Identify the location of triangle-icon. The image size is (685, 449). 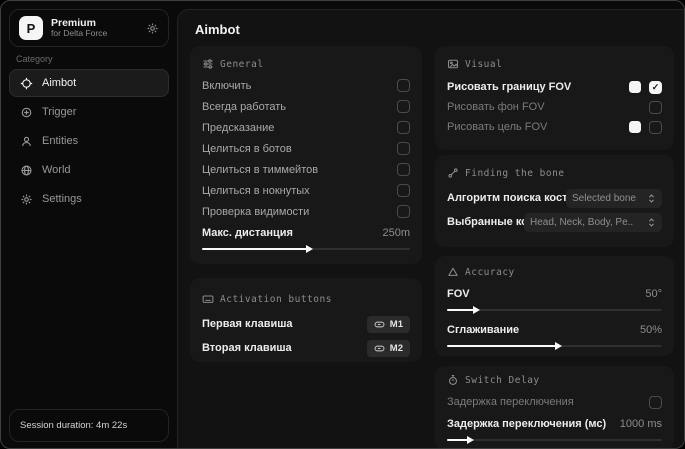
(453, 272).